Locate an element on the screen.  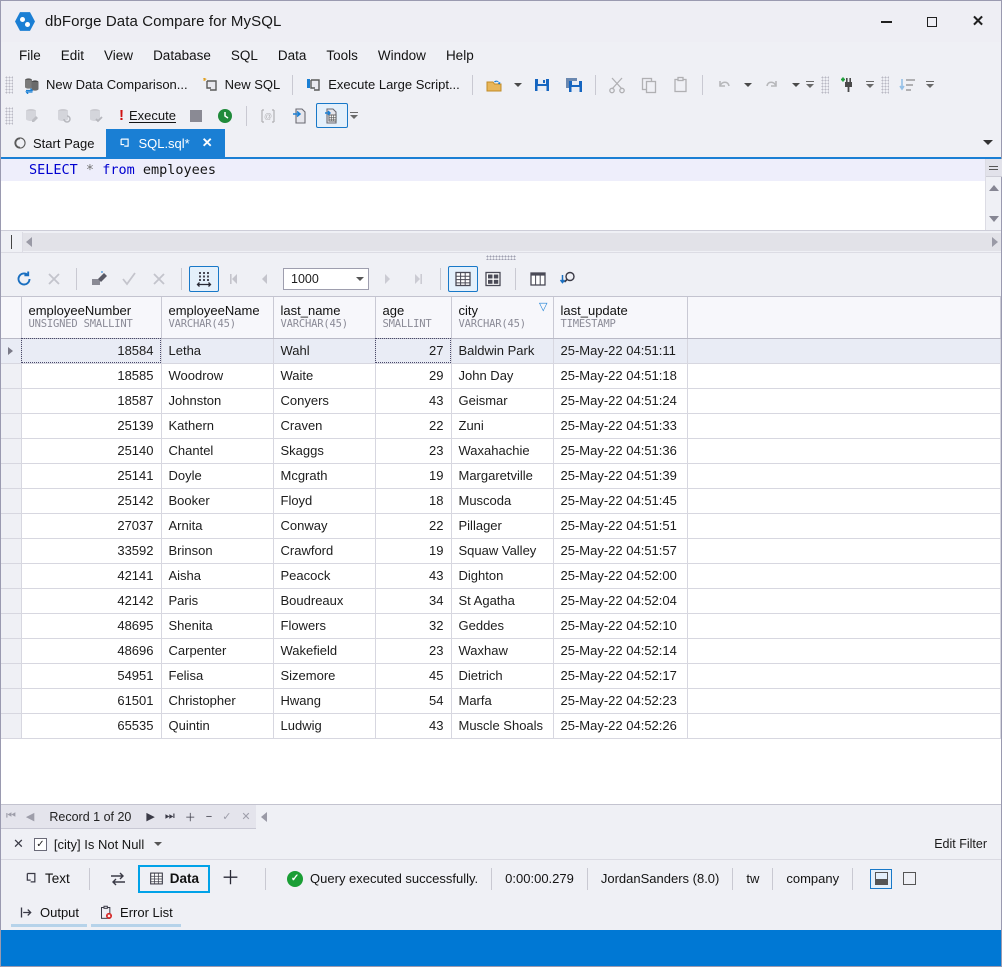
cell-employeeName: Doyle is located at coordinates (217, 476).